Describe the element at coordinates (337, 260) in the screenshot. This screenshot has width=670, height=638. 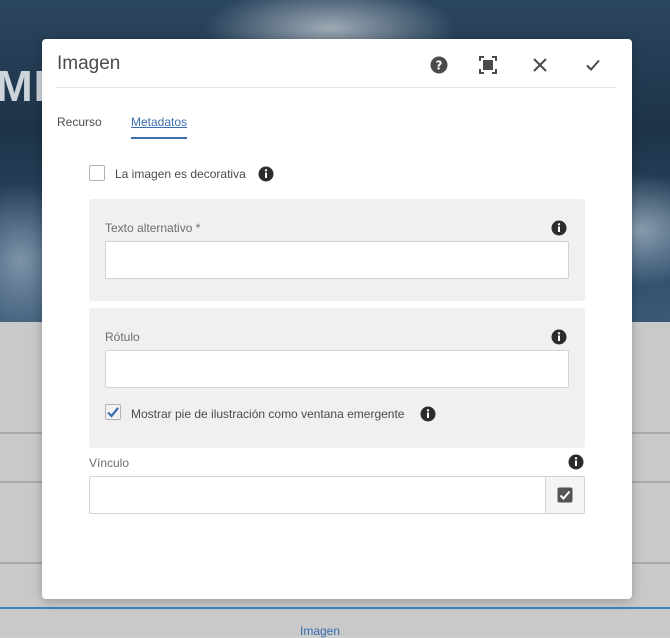
I see `alt-text-input` at that location.